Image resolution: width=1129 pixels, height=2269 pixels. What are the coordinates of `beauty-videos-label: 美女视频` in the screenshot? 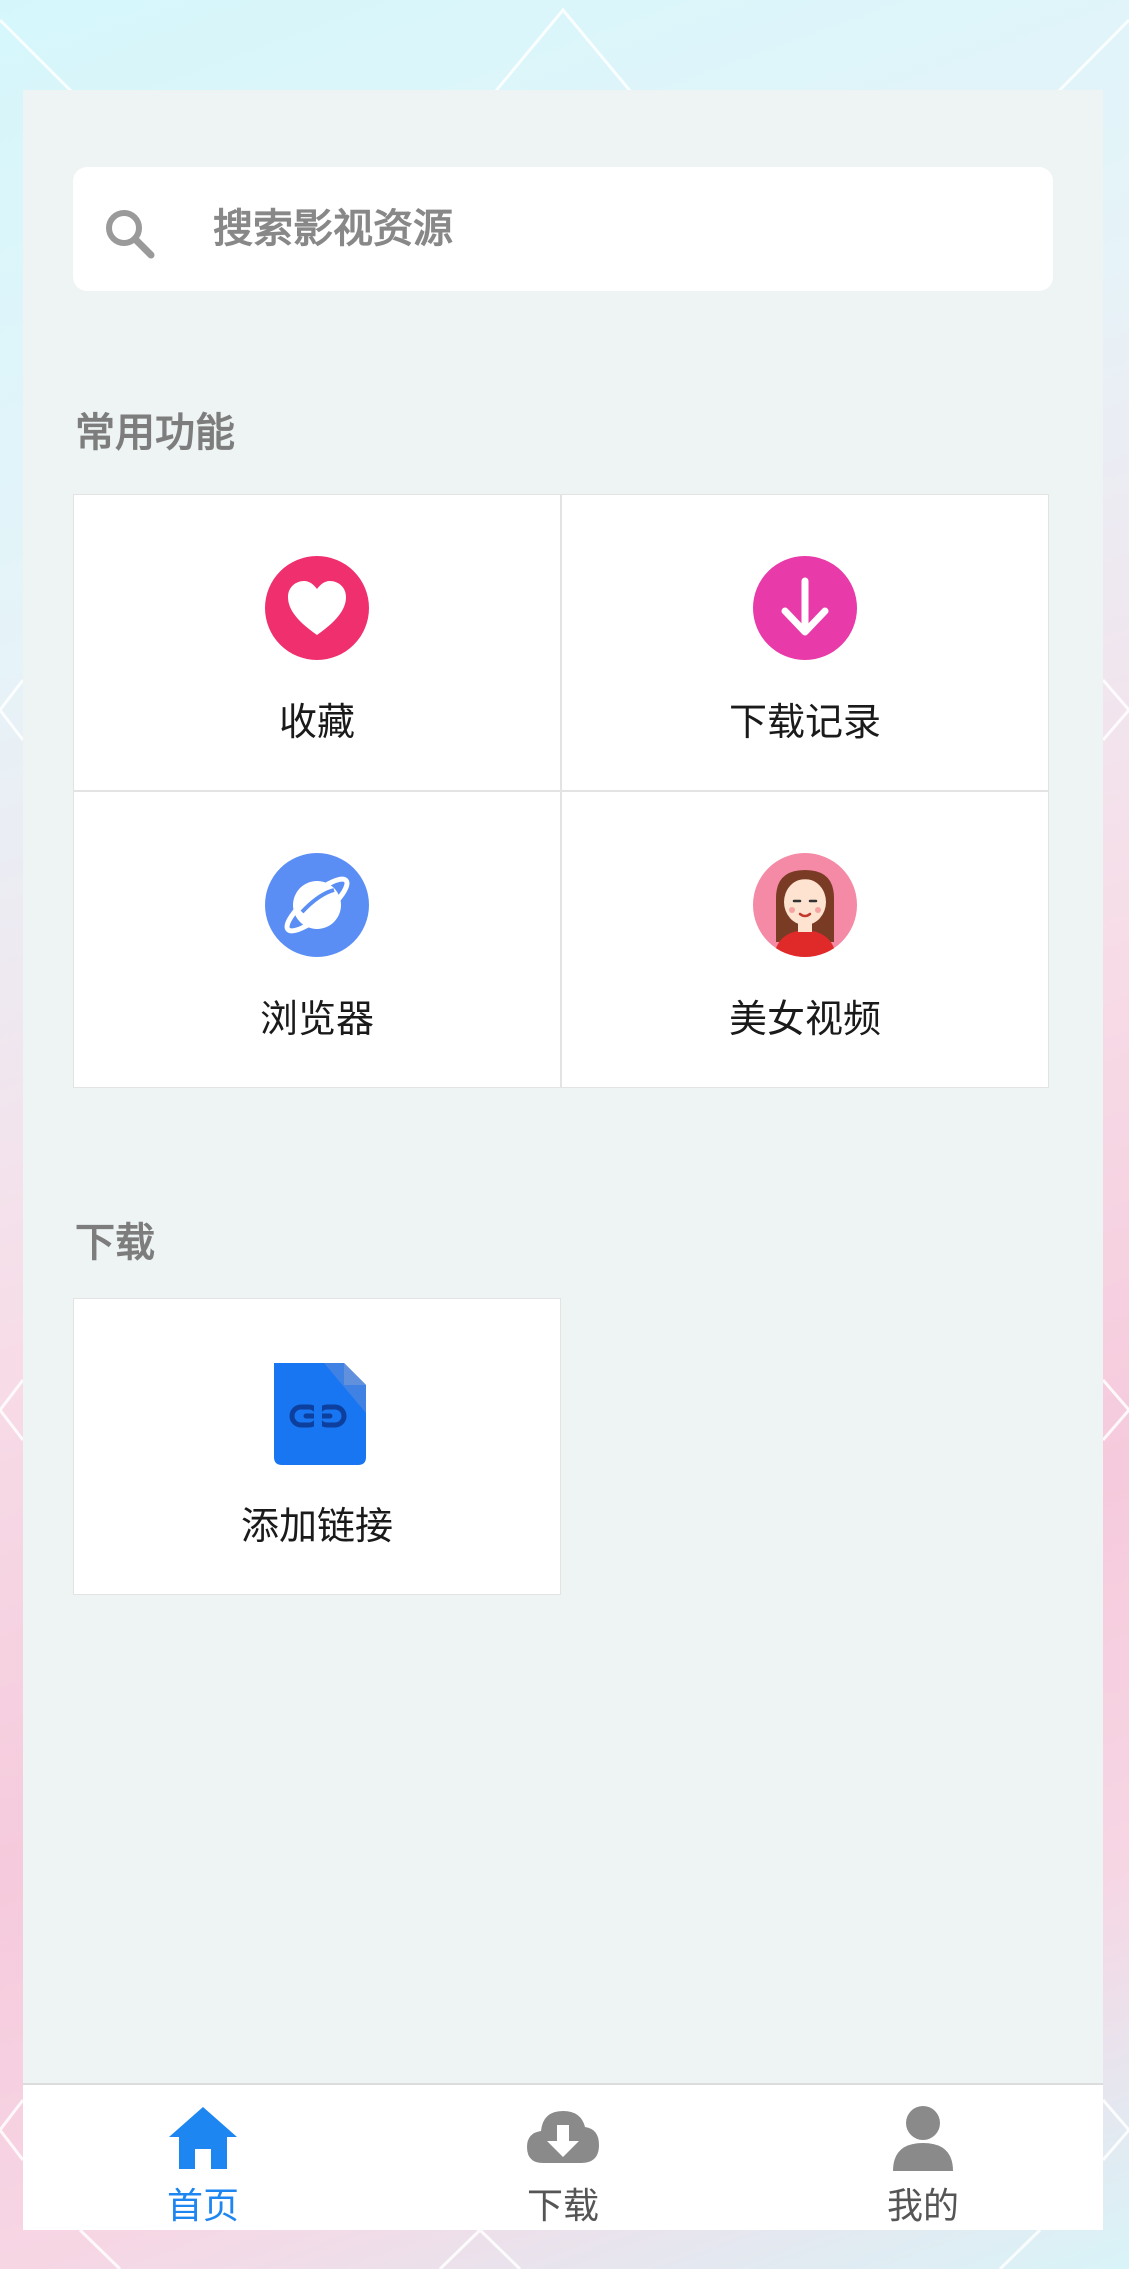 It's located at (804, 1019).